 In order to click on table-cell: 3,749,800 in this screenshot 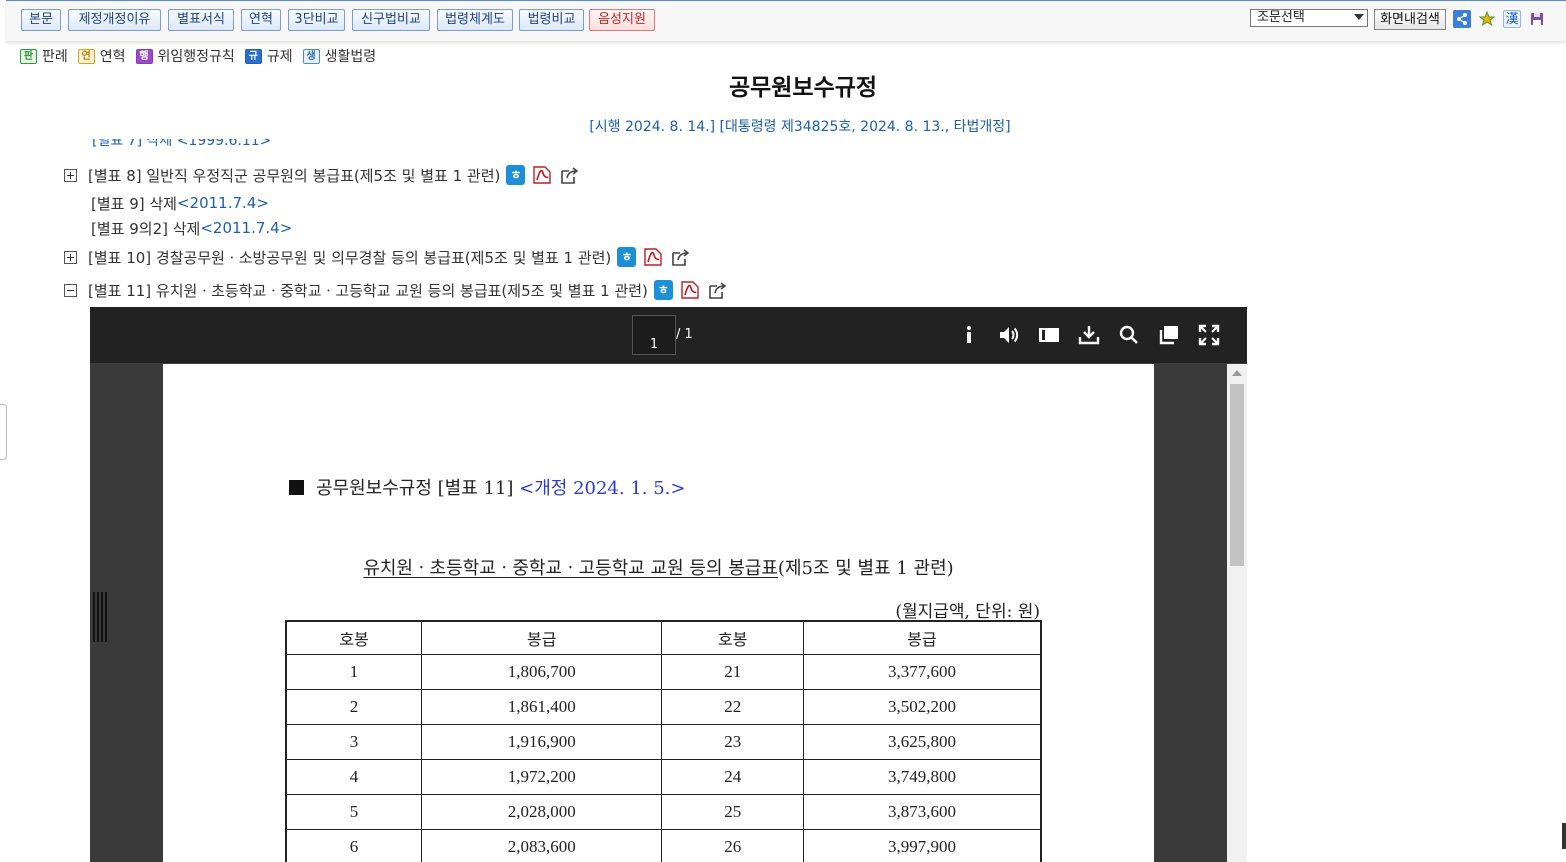, I will do `click(922, 777)`.